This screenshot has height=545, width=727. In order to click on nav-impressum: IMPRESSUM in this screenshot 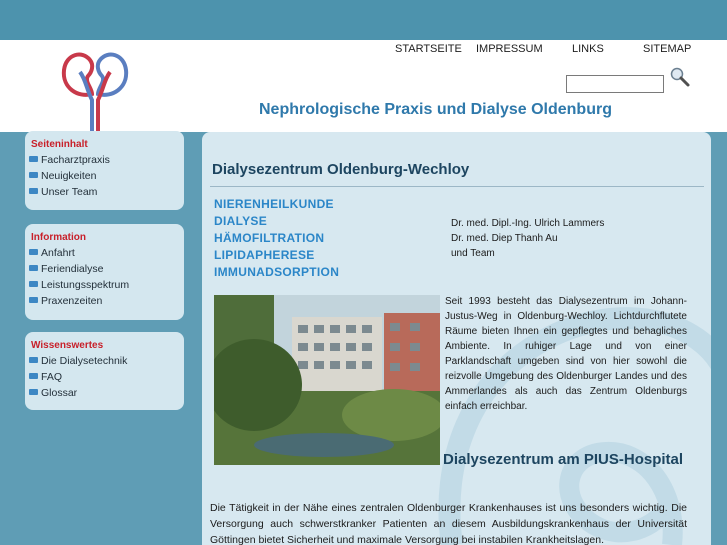, I will do `click(509, 49)`.